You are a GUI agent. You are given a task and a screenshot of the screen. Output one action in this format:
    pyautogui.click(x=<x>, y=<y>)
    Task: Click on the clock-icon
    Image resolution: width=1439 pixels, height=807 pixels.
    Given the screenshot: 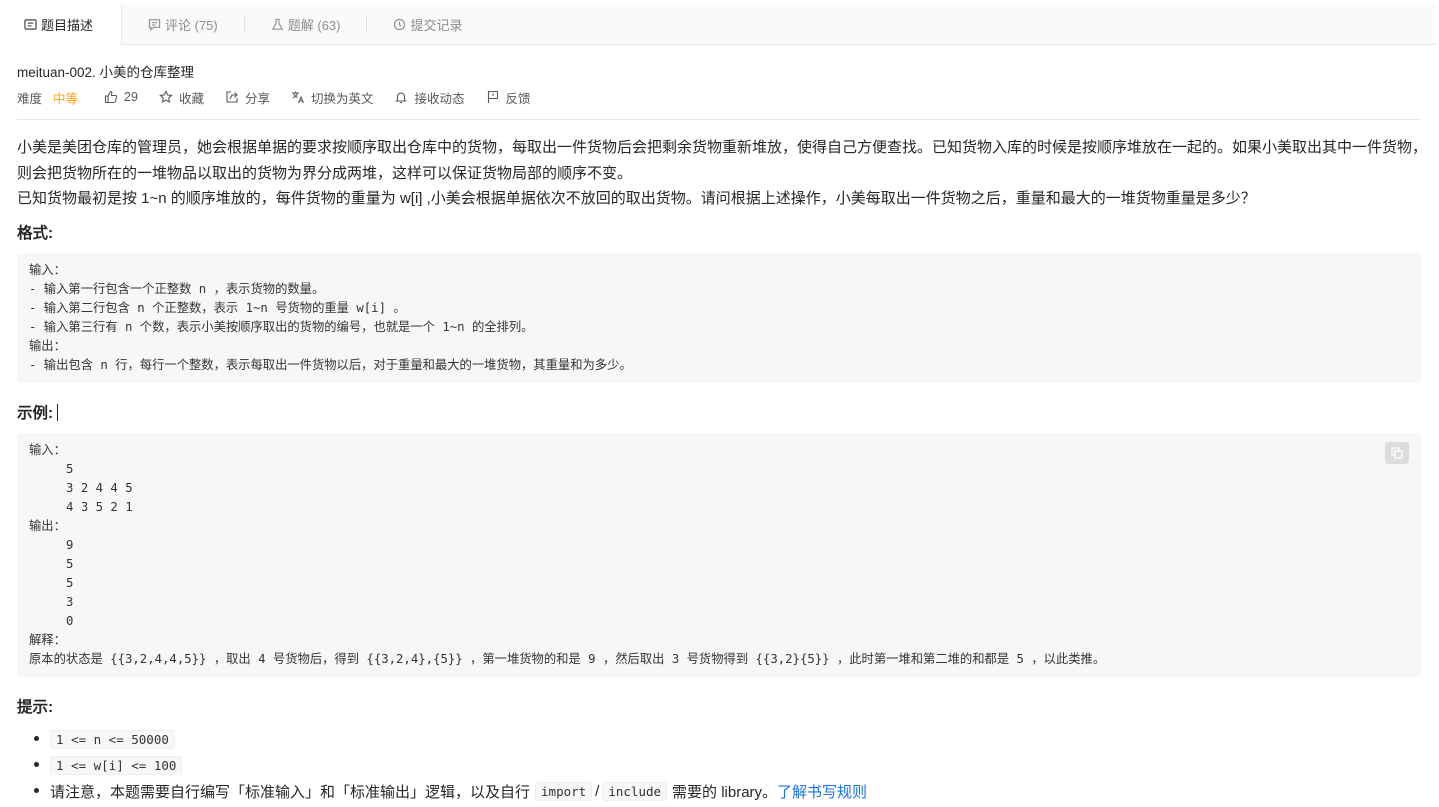 What is the action you would take?
    pyautogui.click(x=400, y=24)
    